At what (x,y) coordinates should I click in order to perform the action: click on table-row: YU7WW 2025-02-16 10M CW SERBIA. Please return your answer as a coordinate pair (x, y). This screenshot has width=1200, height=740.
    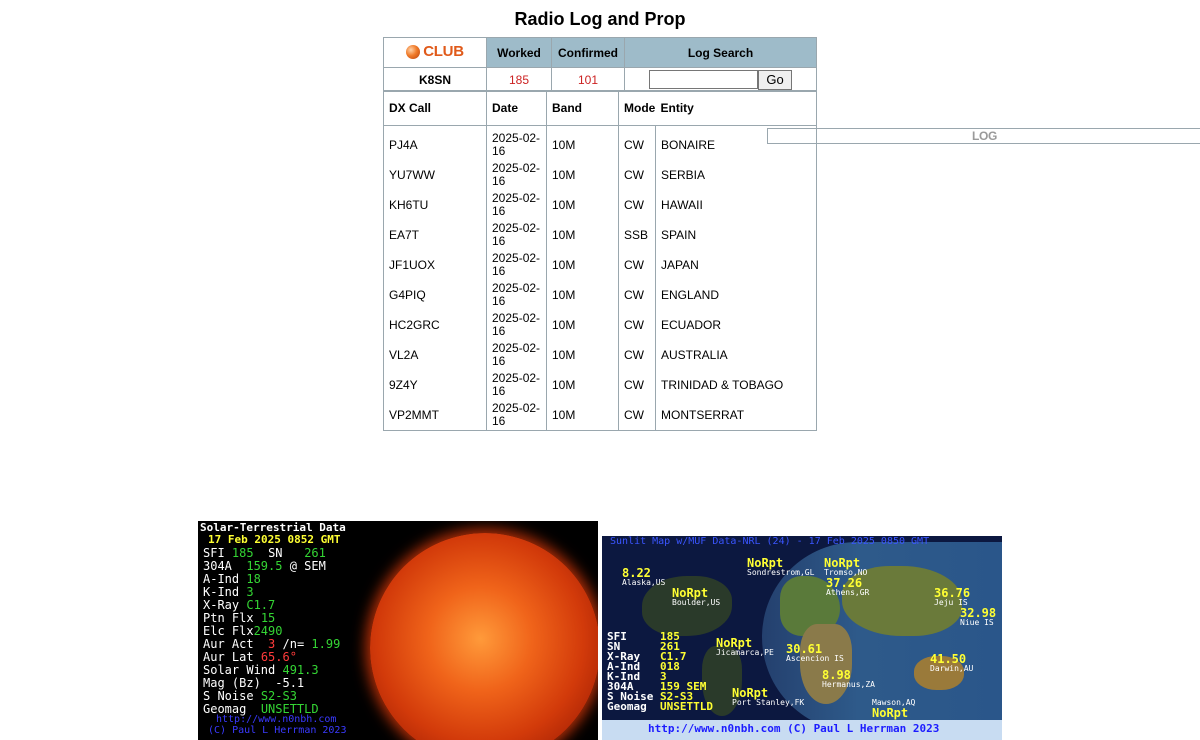
    Looking at the image, I should click on (600, 175).